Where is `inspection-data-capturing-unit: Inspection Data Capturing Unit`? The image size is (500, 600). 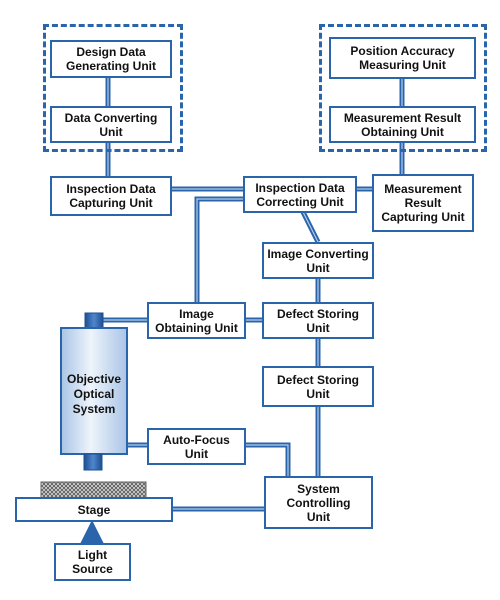
inspection-data-capturing-unit: Inspection Data Capturing Unit is located at coordinates (111, 196).